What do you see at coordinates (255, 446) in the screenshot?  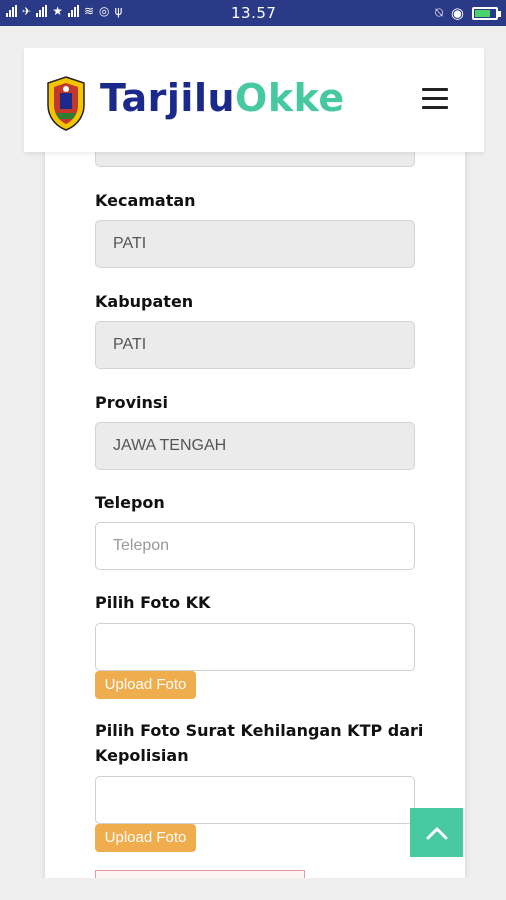 I see `provinsi-field: JAWA TENGAH` at bounding box center [255, 446].